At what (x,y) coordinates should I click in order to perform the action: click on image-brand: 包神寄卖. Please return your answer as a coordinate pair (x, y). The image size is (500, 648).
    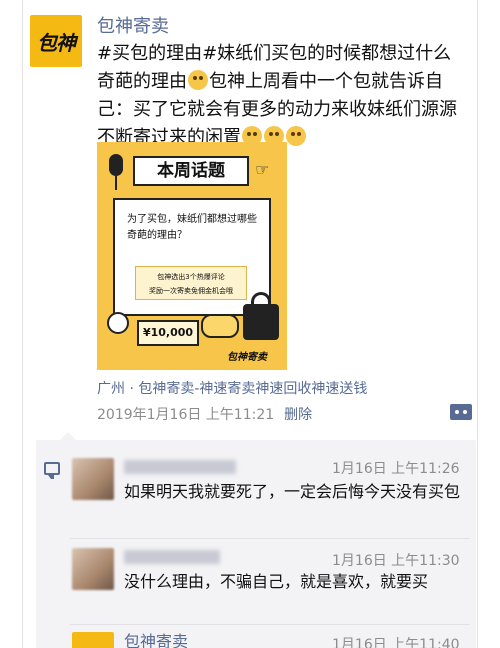
    Looking at the image, I should click on (247, 357).